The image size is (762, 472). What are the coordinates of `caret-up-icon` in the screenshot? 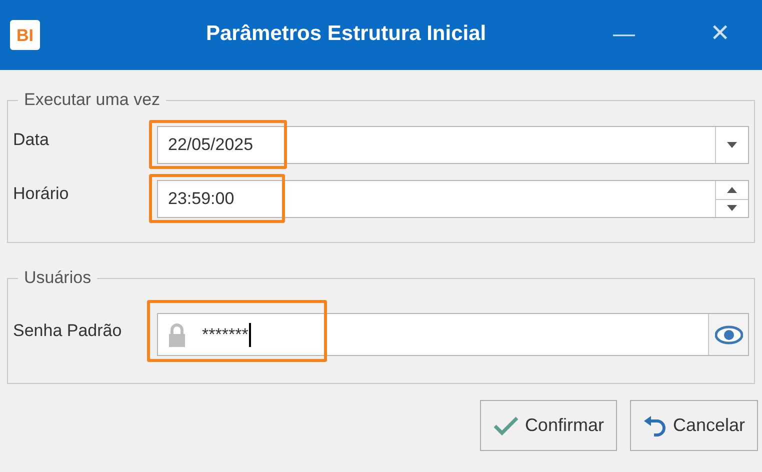 It's located at (732, 189).